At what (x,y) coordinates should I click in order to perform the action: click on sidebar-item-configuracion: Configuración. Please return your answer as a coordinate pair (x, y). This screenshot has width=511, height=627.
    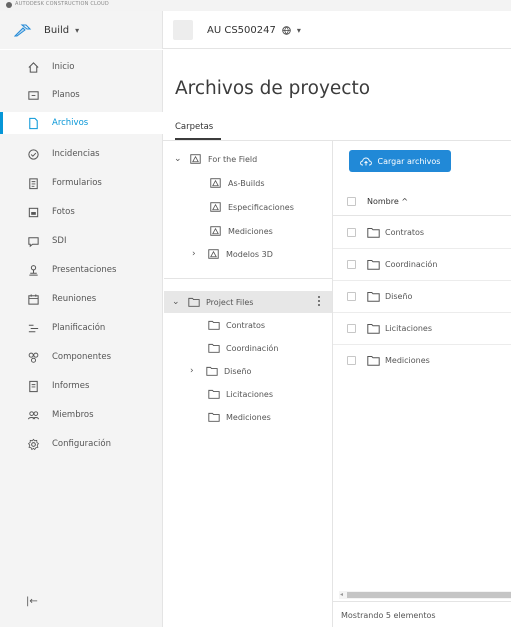
    Looking at the image, I should click on (81, 444).